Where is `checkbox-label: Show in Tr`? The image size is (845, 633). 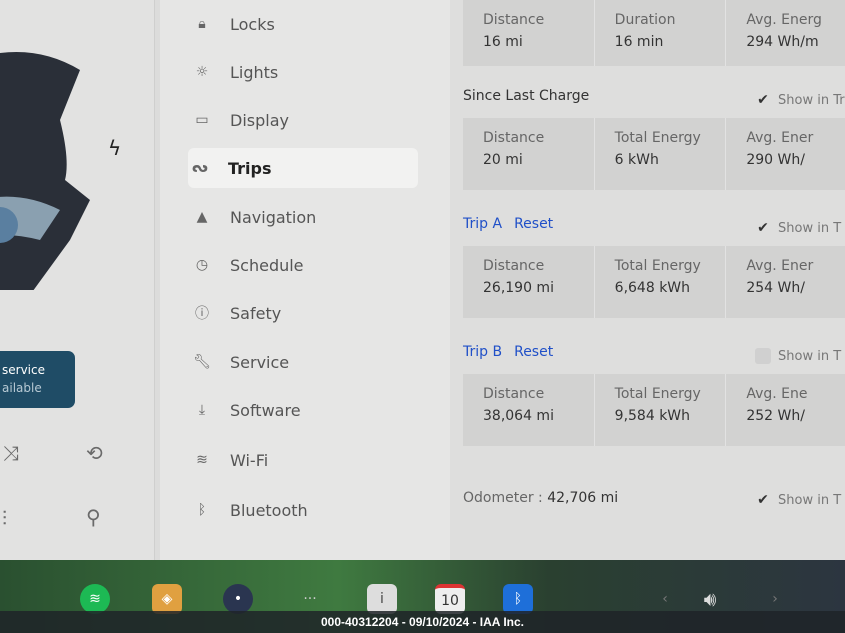 checkbox-label: Show in Tr is located at coordinates (811, 100).